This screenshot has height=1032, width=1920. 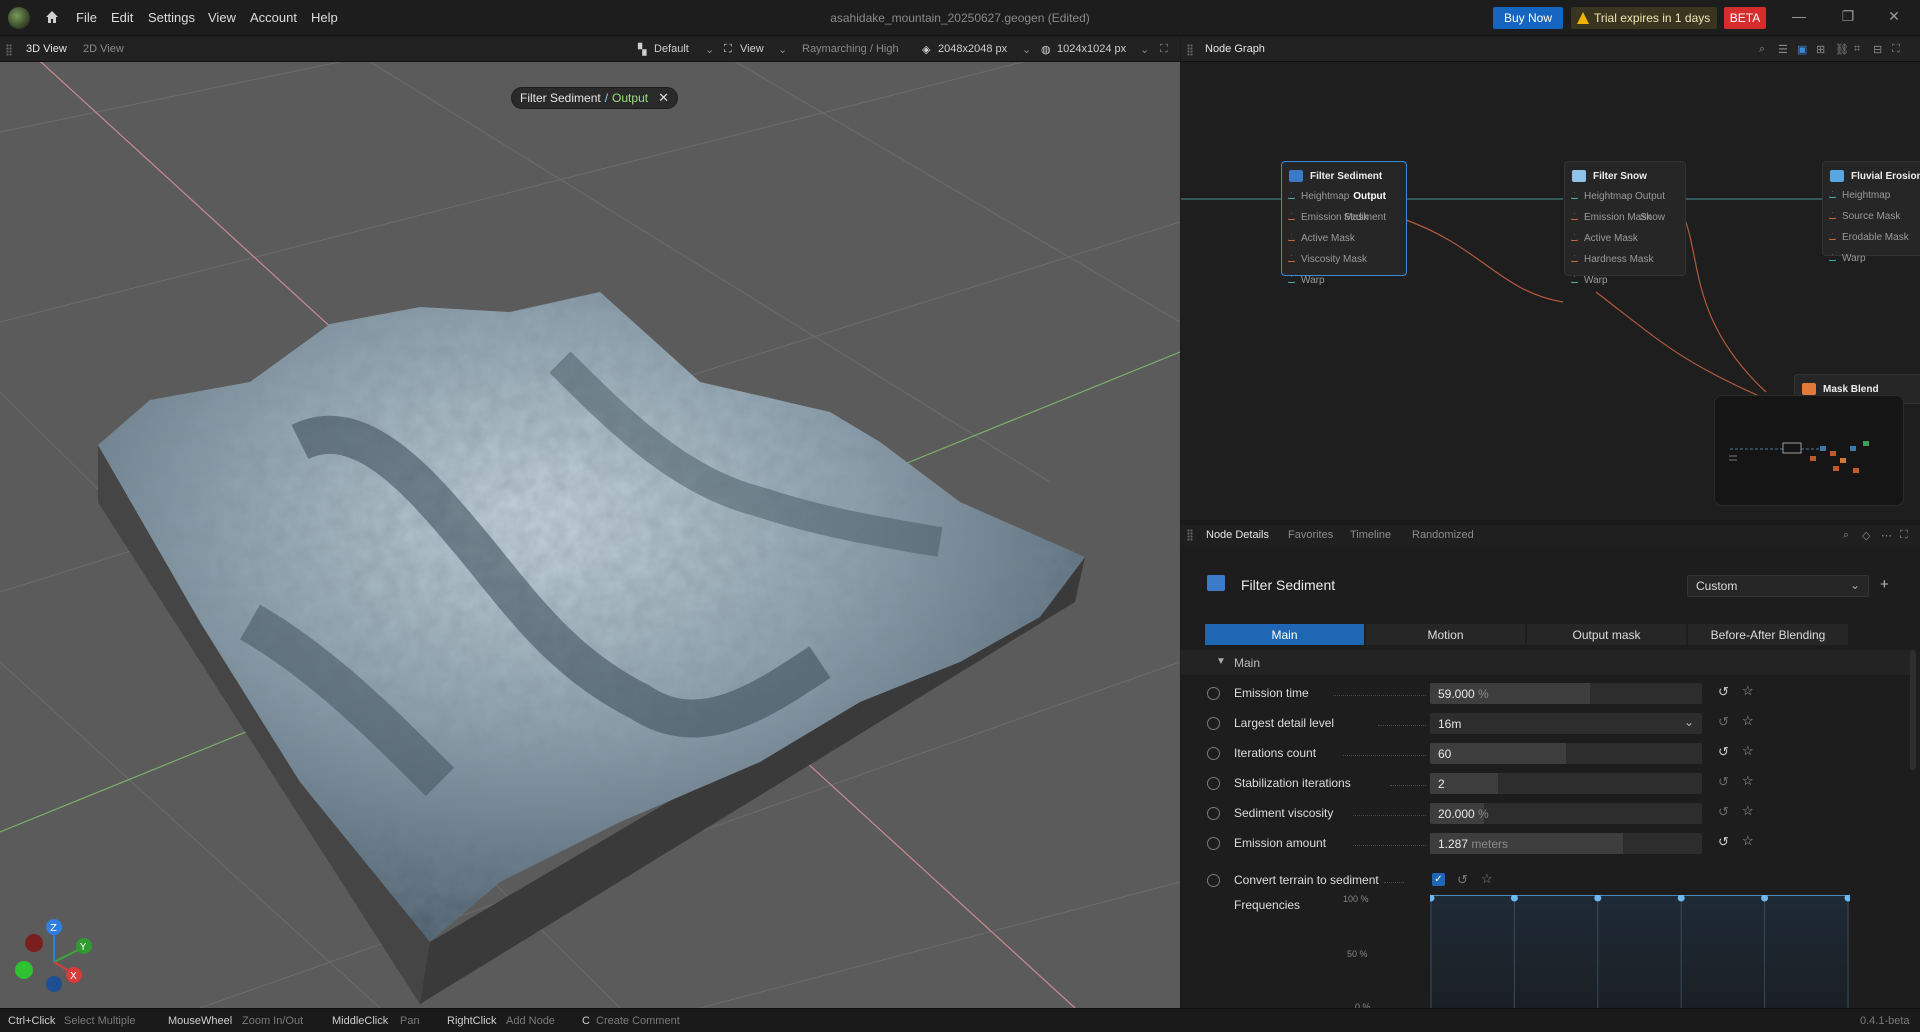 I want to click on tab-favorites: Favorites, so click(x=1310, y=535).